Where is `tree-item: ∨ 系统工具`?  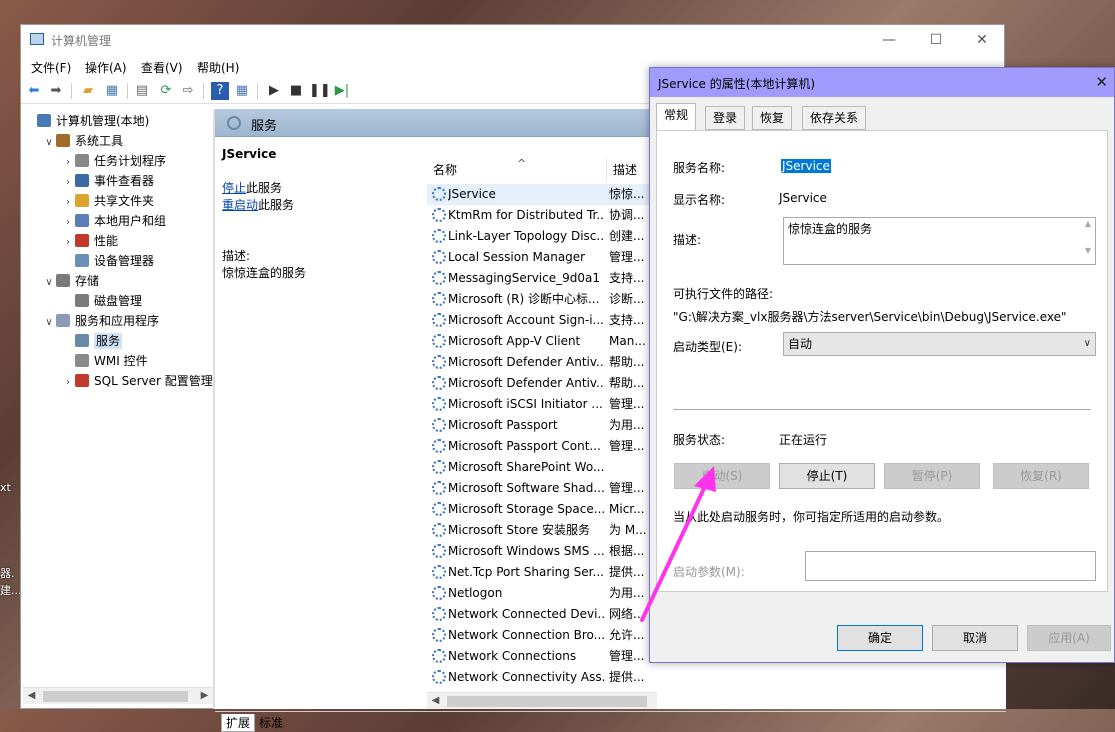 tree-item: ∨ 系统工具 is located at coordinates (82, 141).